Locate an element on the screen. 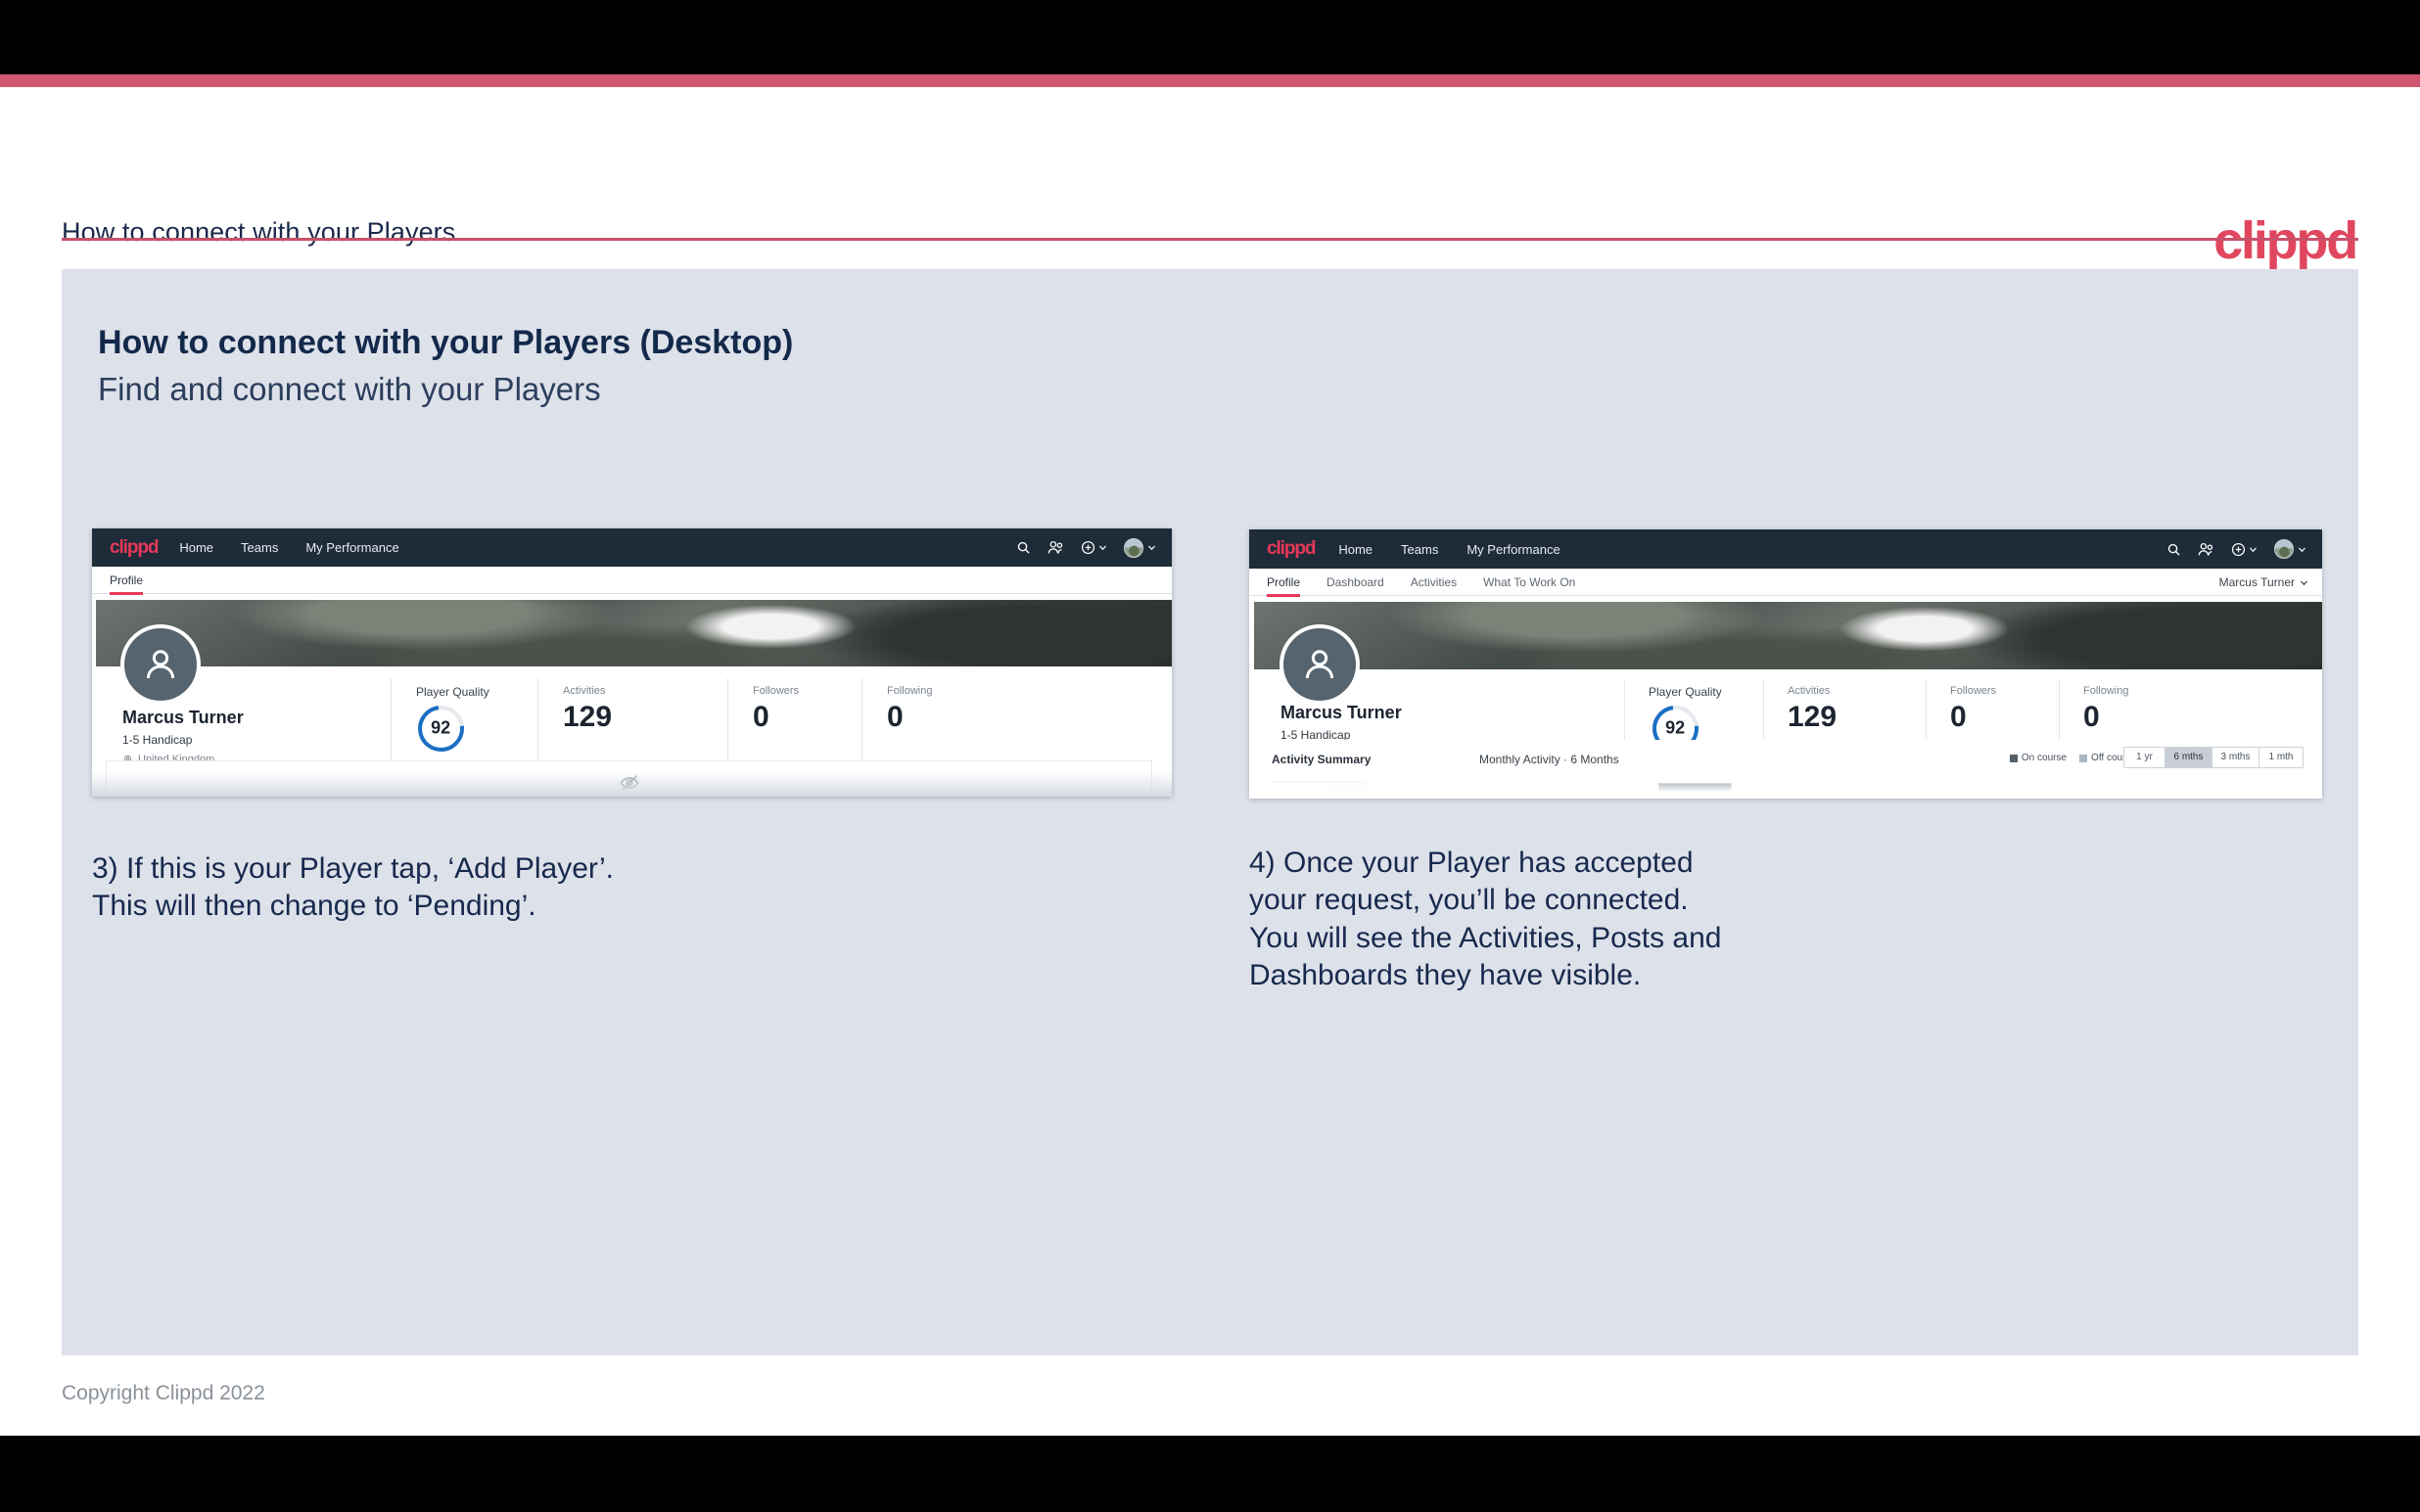  player-selector-dropdown: Marcus Turner is located at coordinates (2263, 582).